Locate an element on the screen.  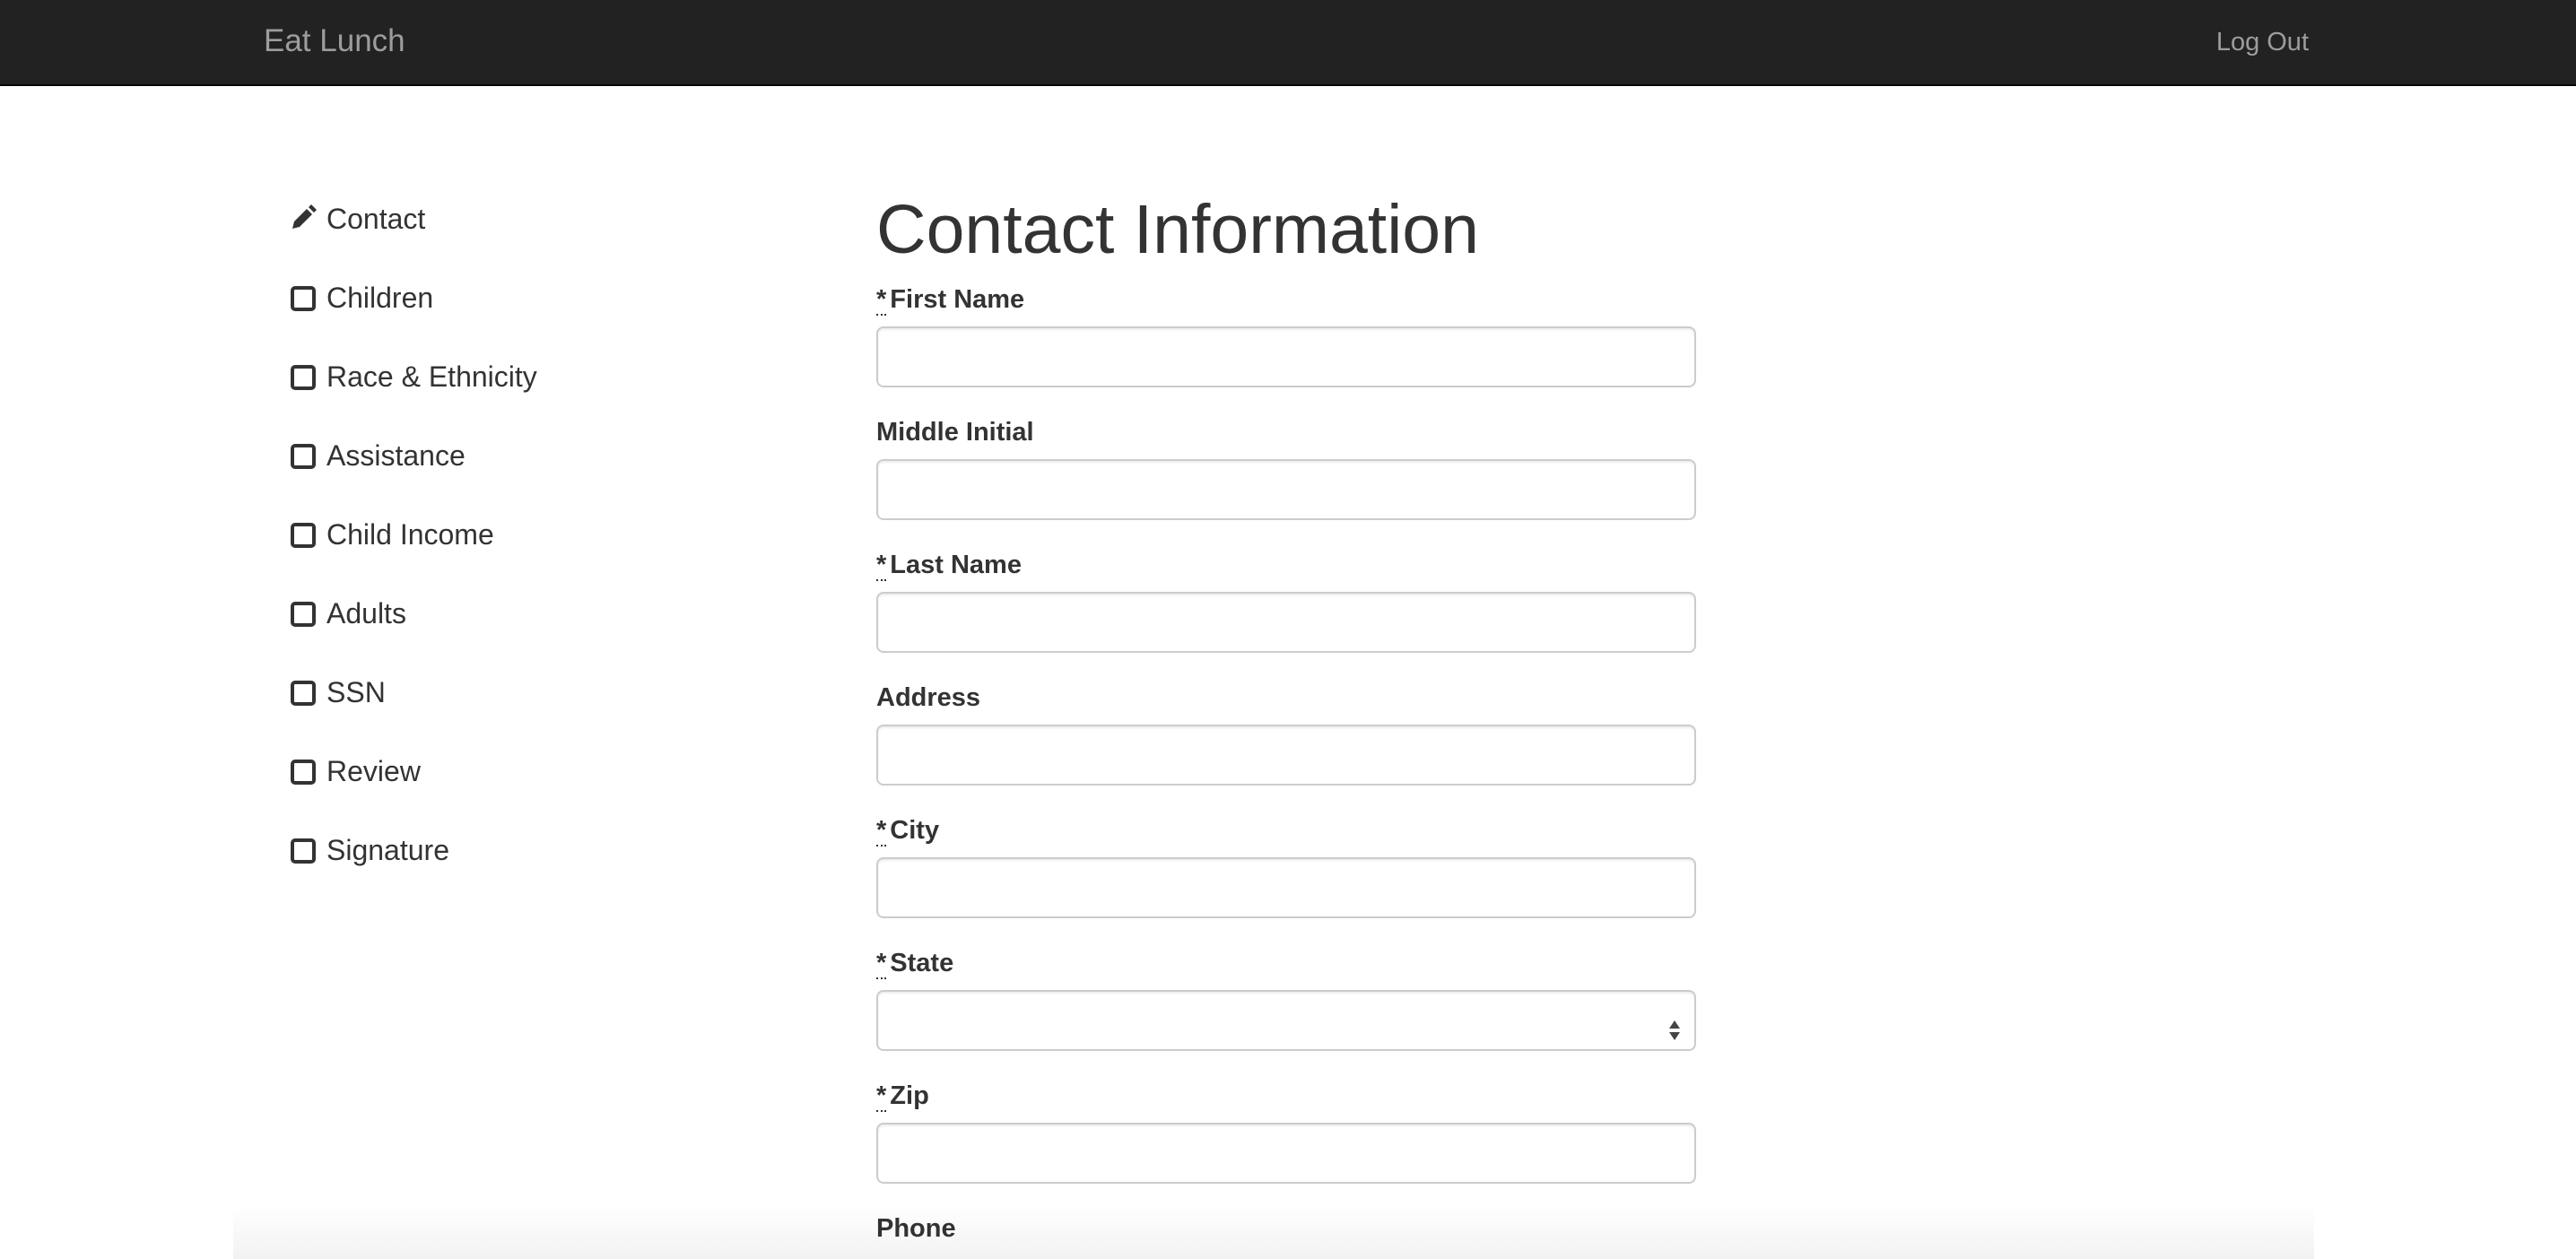
phone-group: Phone is located at coordinates (1286, 1228).